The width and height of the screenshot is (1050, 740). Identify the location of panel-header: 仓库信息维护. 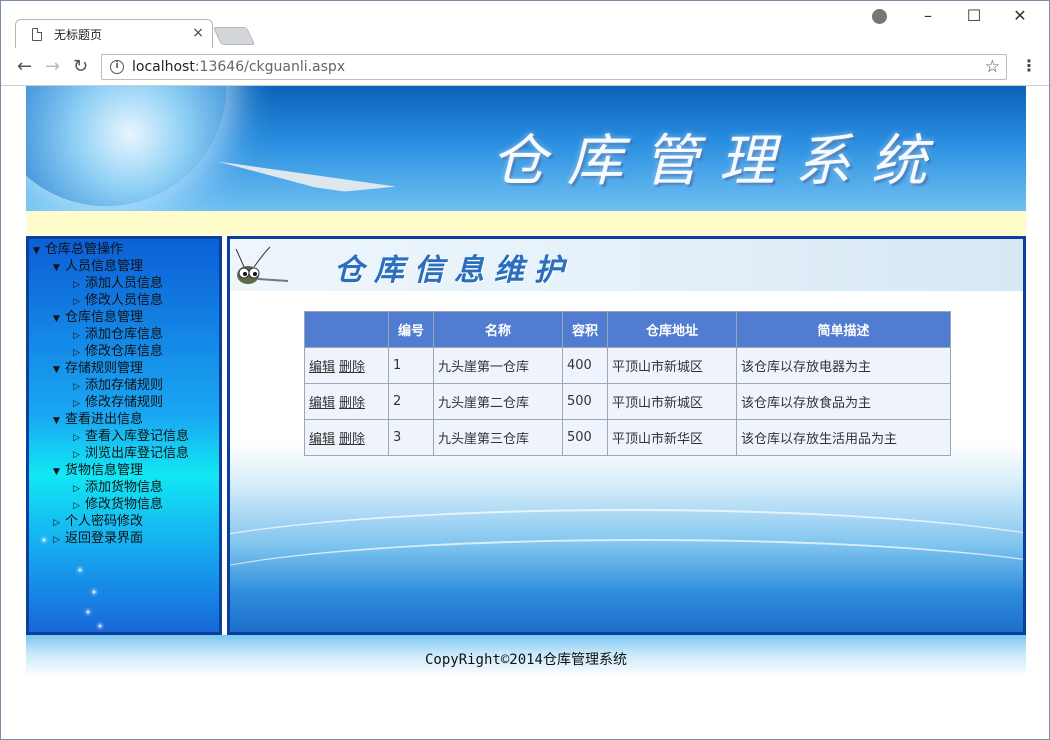
(626, 265).